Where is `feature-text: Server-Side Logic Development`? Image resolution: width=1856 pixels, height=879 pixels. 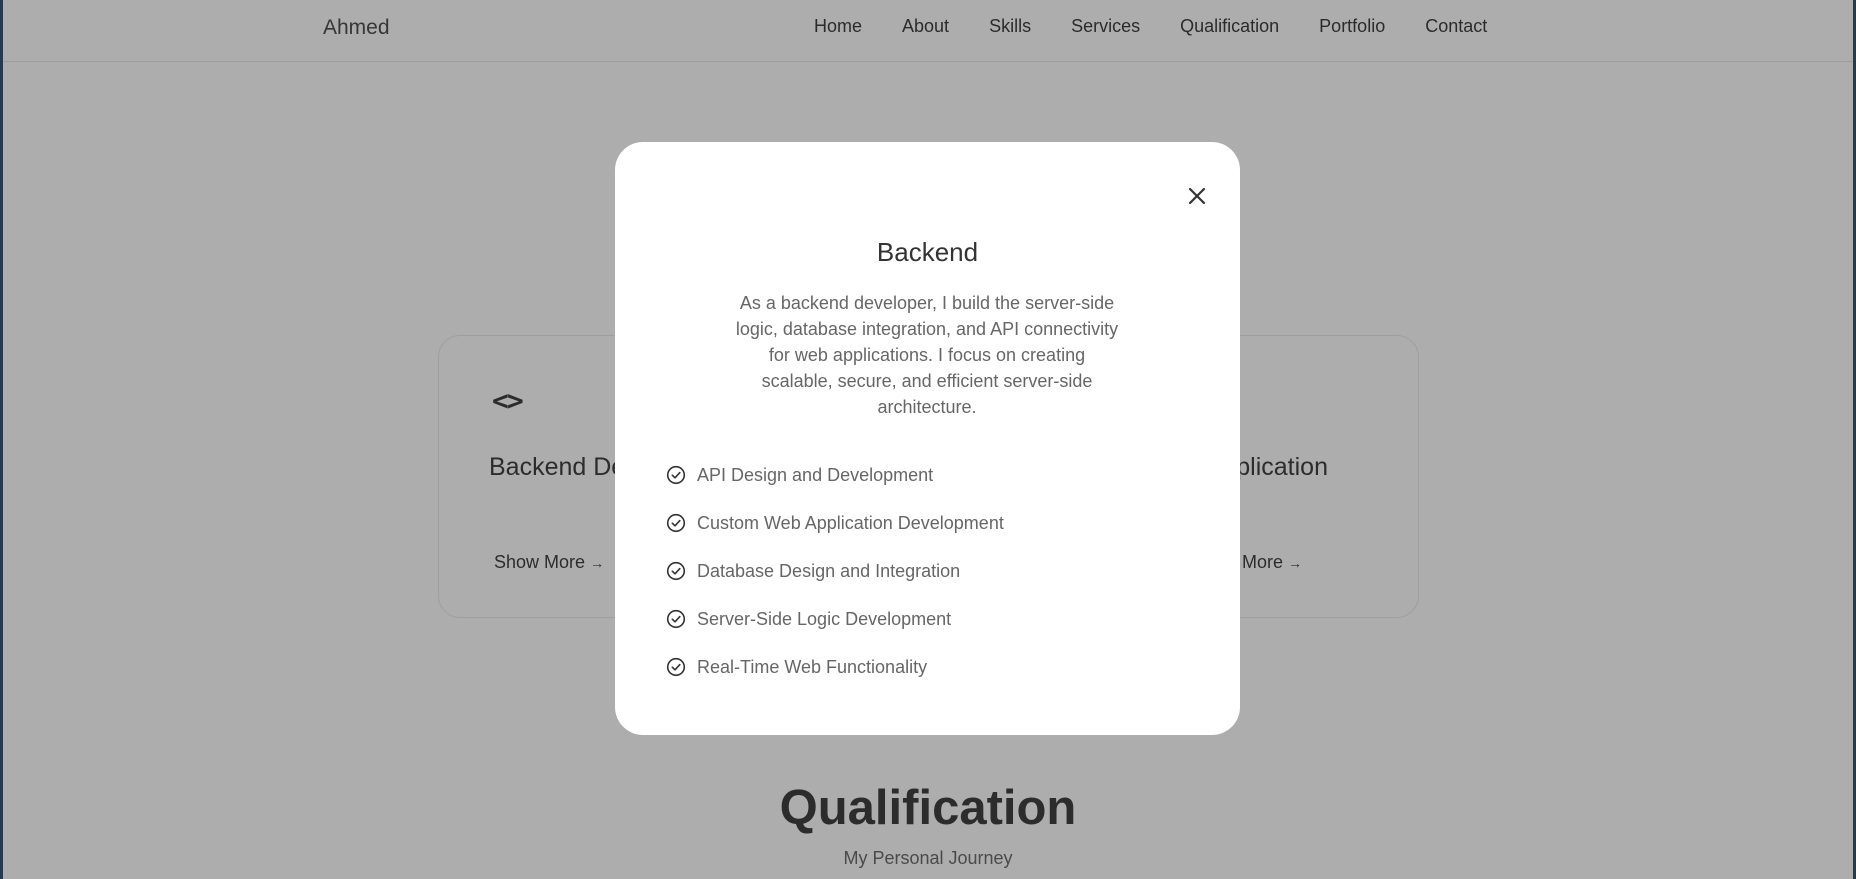 feature-text: Server-Side Logic Development is located at coordinates (824, 618).